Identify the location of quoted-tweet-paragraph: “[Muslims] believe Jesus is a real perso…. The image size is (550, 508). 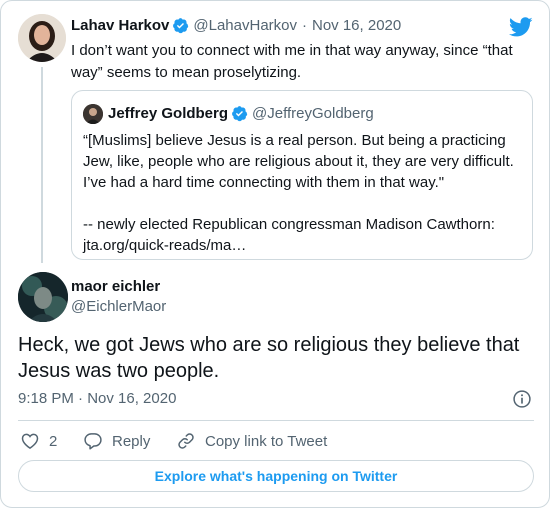
(298, 161).